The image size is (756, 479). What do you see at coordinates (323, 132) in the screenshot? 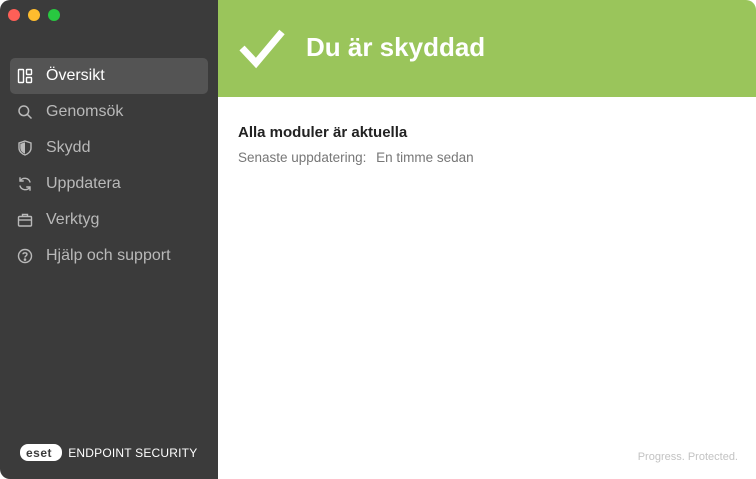
I see `modules-status-title: Alla moduler är aktuella` at bounding box center [323, 132].